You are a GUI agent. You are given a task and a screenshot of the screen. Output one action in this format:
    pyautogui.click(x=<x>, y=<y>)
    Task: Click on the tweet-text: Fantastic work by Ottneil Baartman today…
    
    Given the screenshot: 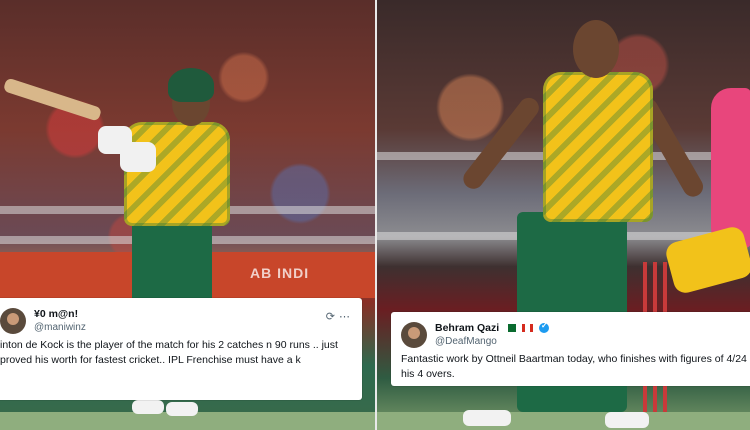 What is the action you would take?
    pyautogui.click(x=575, y=366)
    